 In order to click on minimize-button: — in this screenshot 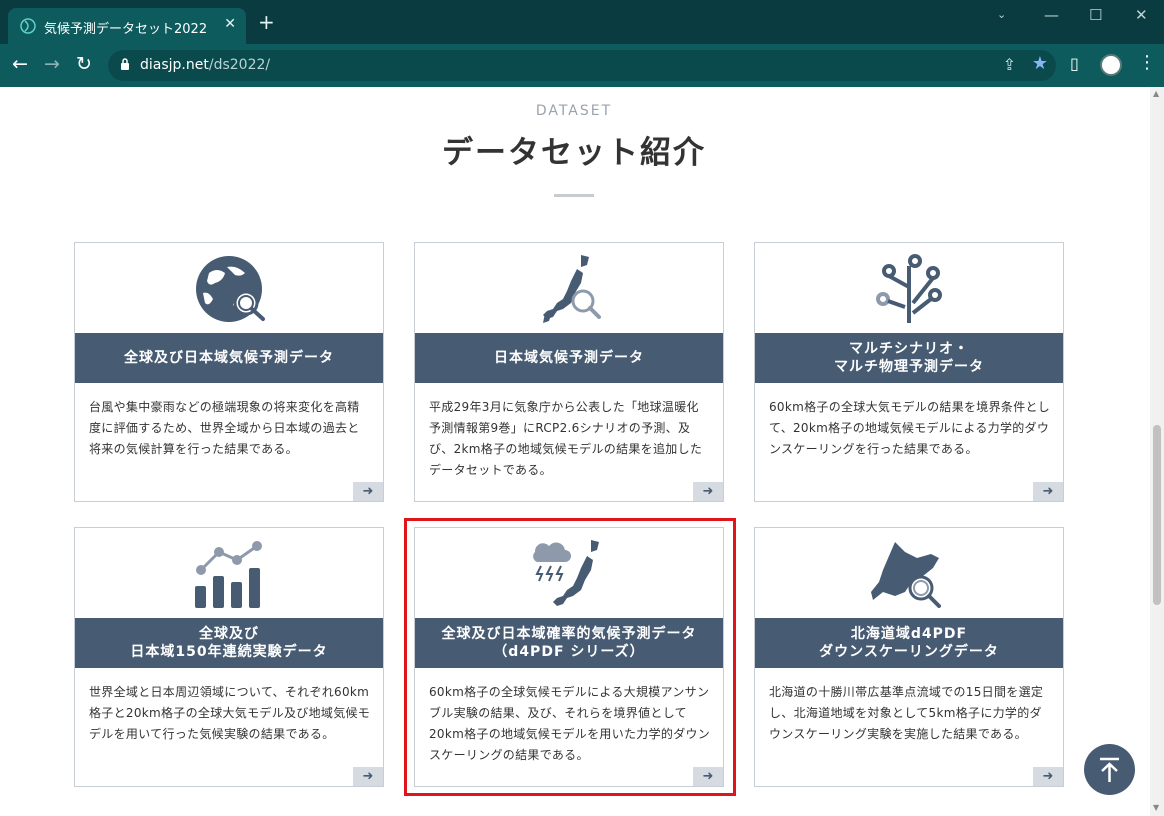, I will do `click(1051, 15)`.